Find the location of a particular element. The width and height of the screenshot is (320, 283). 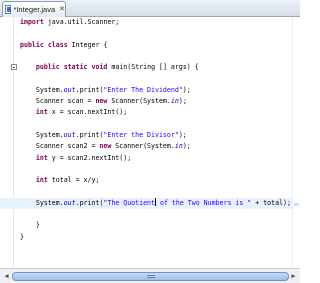

code-text: x = scan.nextInt(); is located at coordinates (87, 112).